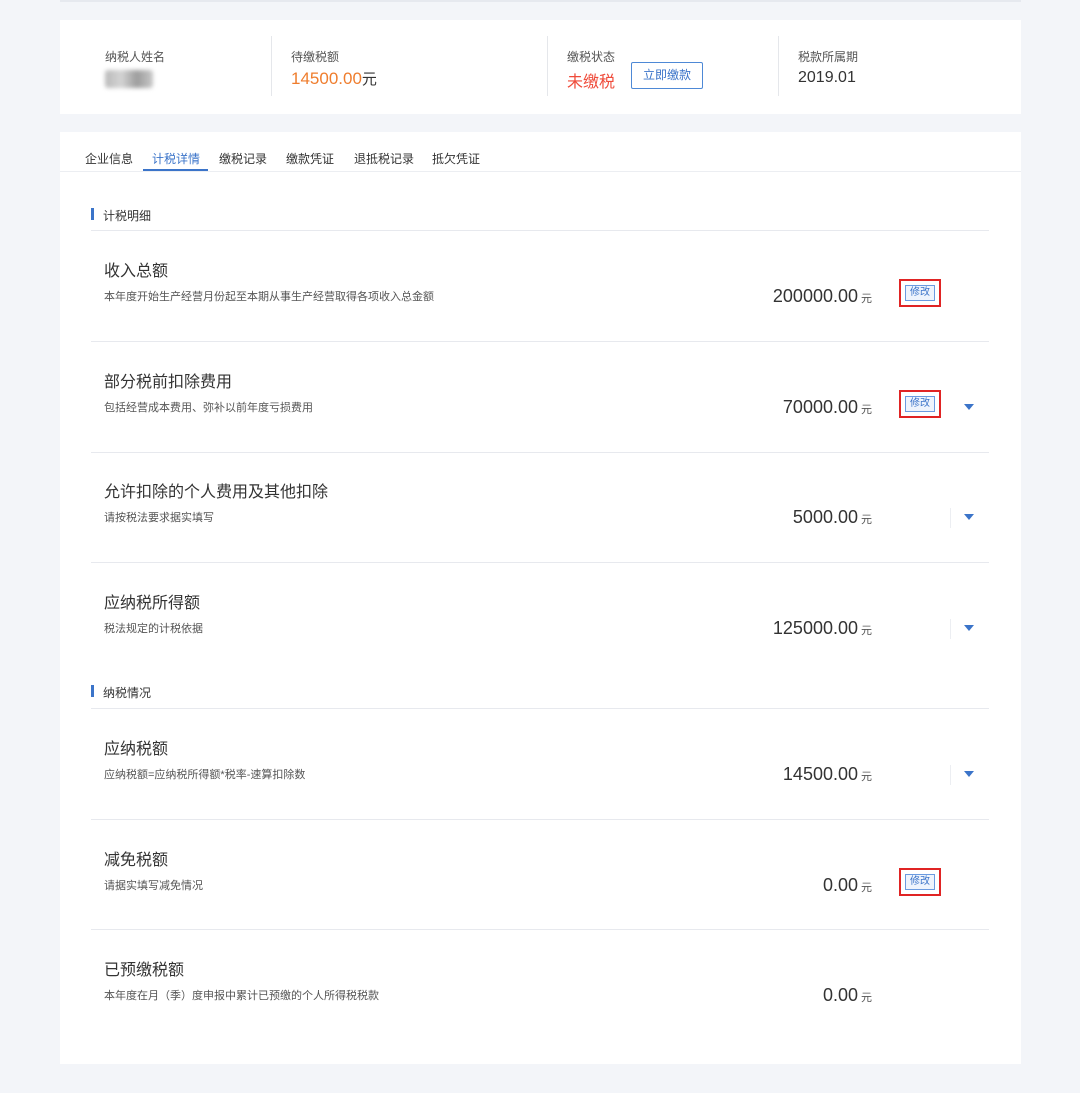 The width and height of the screenshot is (1080, 1093). I want to click on due-amount: 14500.00元, so click(334, 78).